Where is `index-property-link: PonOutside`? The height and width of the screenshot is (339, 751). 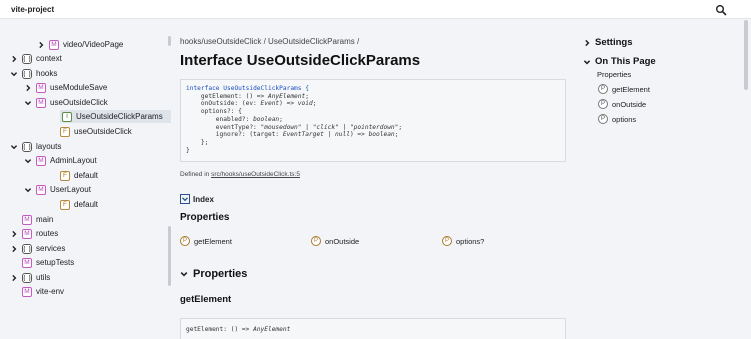
index-property-link: PonOutside is located at coordinates (335, 241).